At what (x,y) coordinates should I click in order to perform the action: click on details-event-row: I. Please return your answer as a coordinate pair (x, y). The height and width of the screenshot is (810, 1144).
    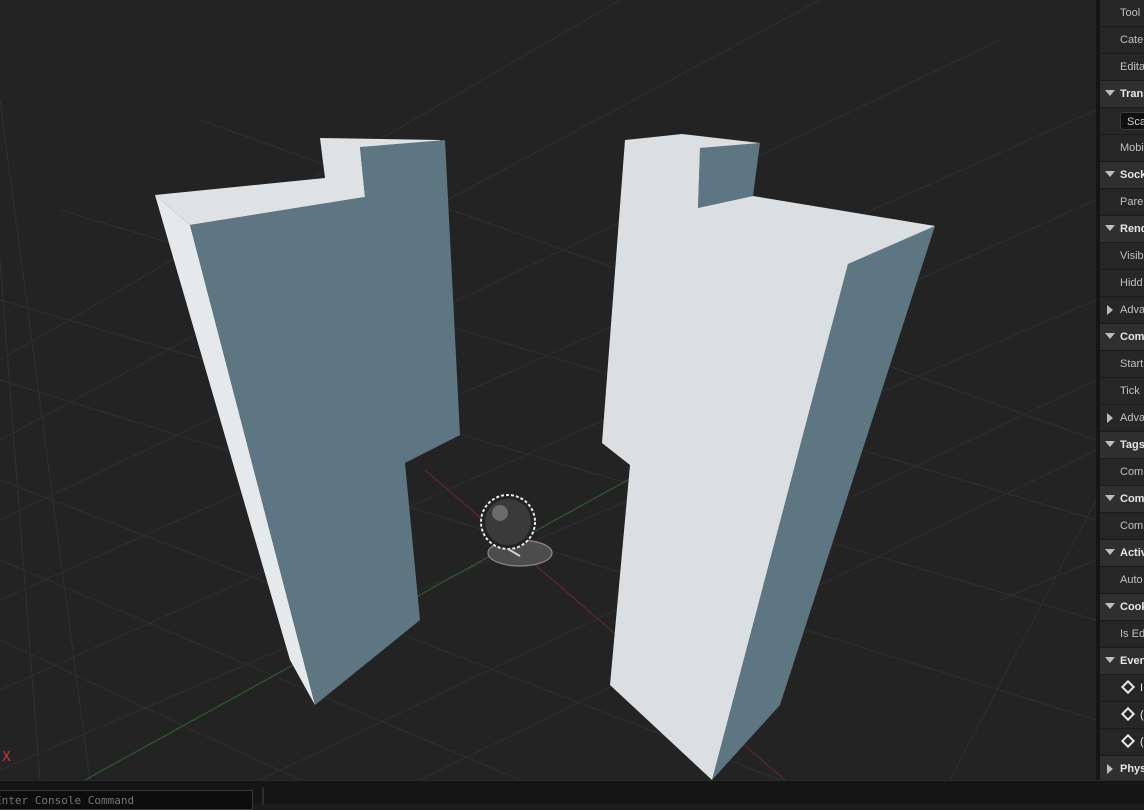
    Looking at the image, I should click on (1122, 688).